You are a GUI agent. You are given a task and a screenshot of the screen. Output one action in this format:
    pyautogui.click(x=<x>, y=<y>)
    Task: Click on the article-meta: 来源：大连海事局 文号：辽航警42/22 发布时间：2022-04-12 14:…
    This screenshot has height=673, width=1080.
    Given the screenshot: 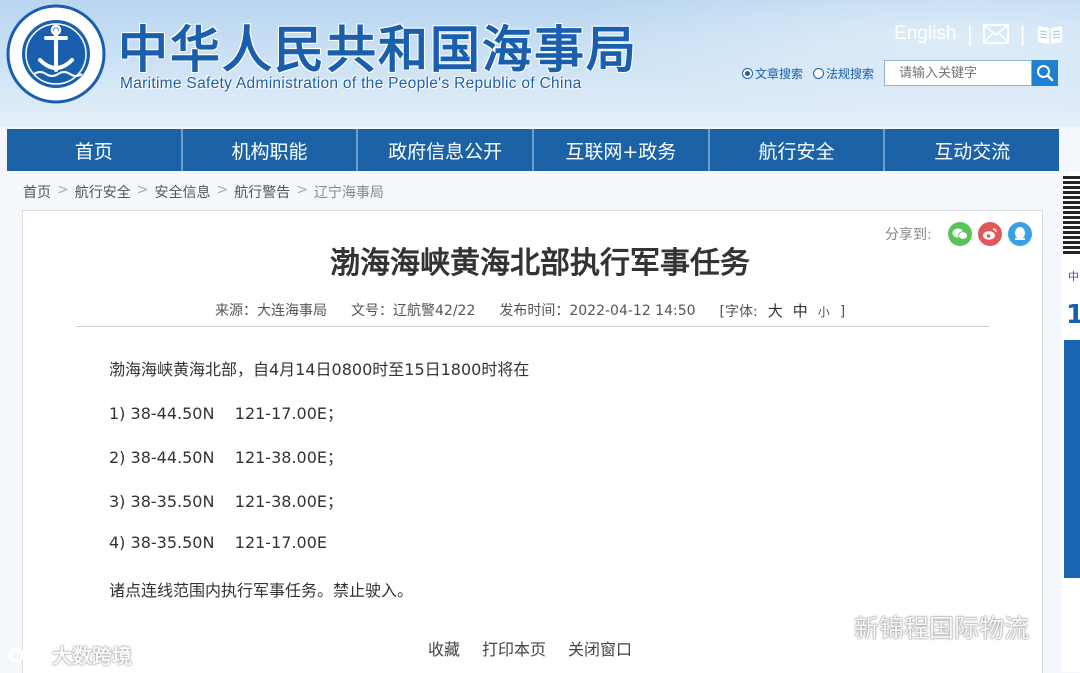 What is the action you would take?
    pyautogui.click(x=530, y=310)
    